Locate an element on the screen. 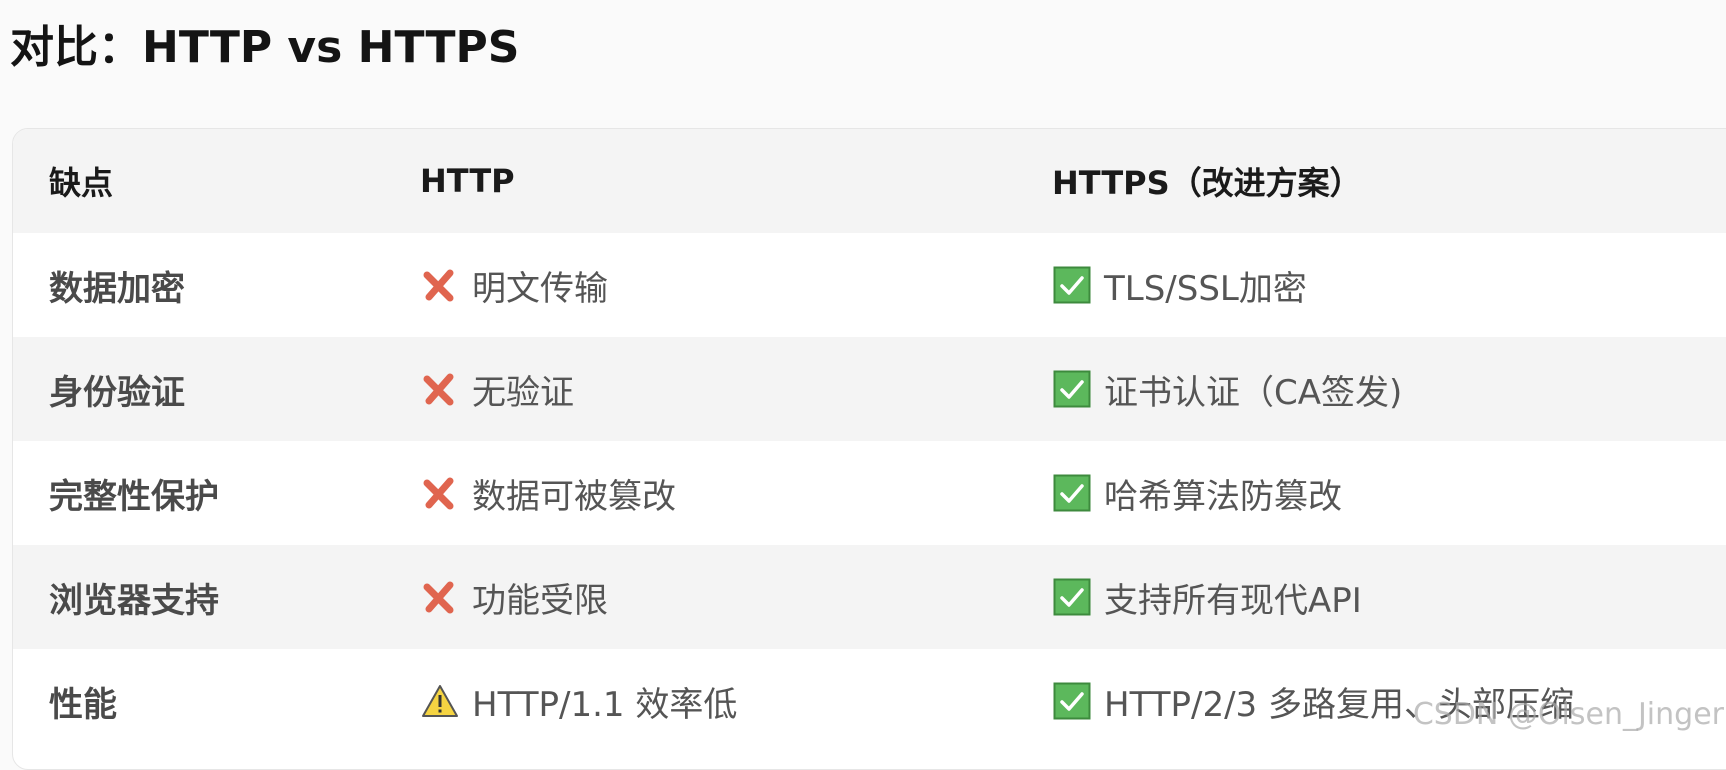  row-http-content: 数据可被篡改 is located at coordinates (736, 493).